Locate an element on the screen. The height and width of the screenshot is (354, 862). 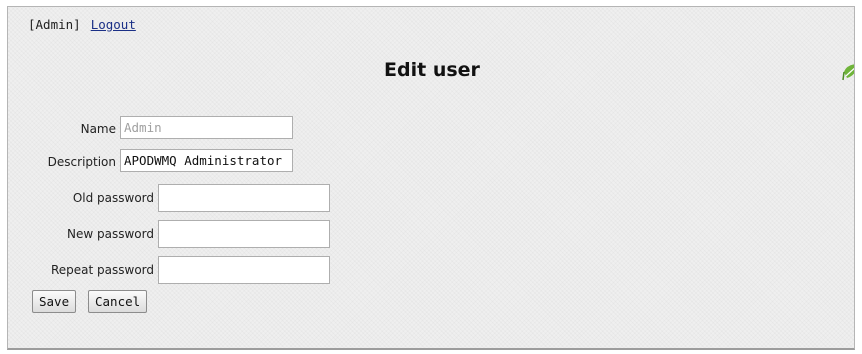
current-user-label: [Admin] is located at coordinates (54, 24).